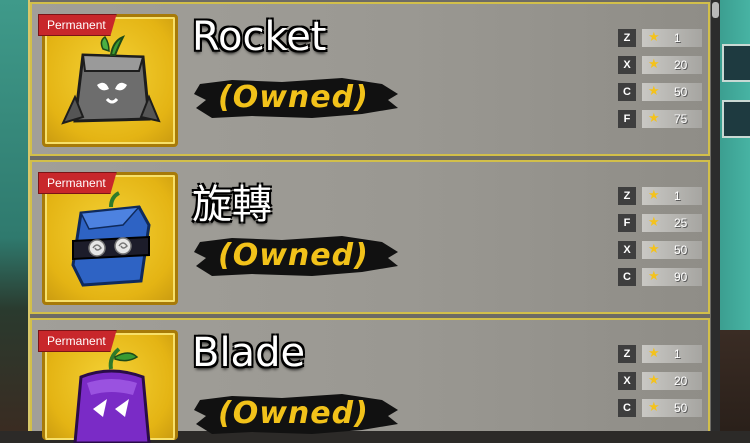 This screenshot has width=750, height=443. What do you see at coordinates (111, 239) in the screenshot?
I see `spin-fruit-icon` at bounding box center [111, 239].